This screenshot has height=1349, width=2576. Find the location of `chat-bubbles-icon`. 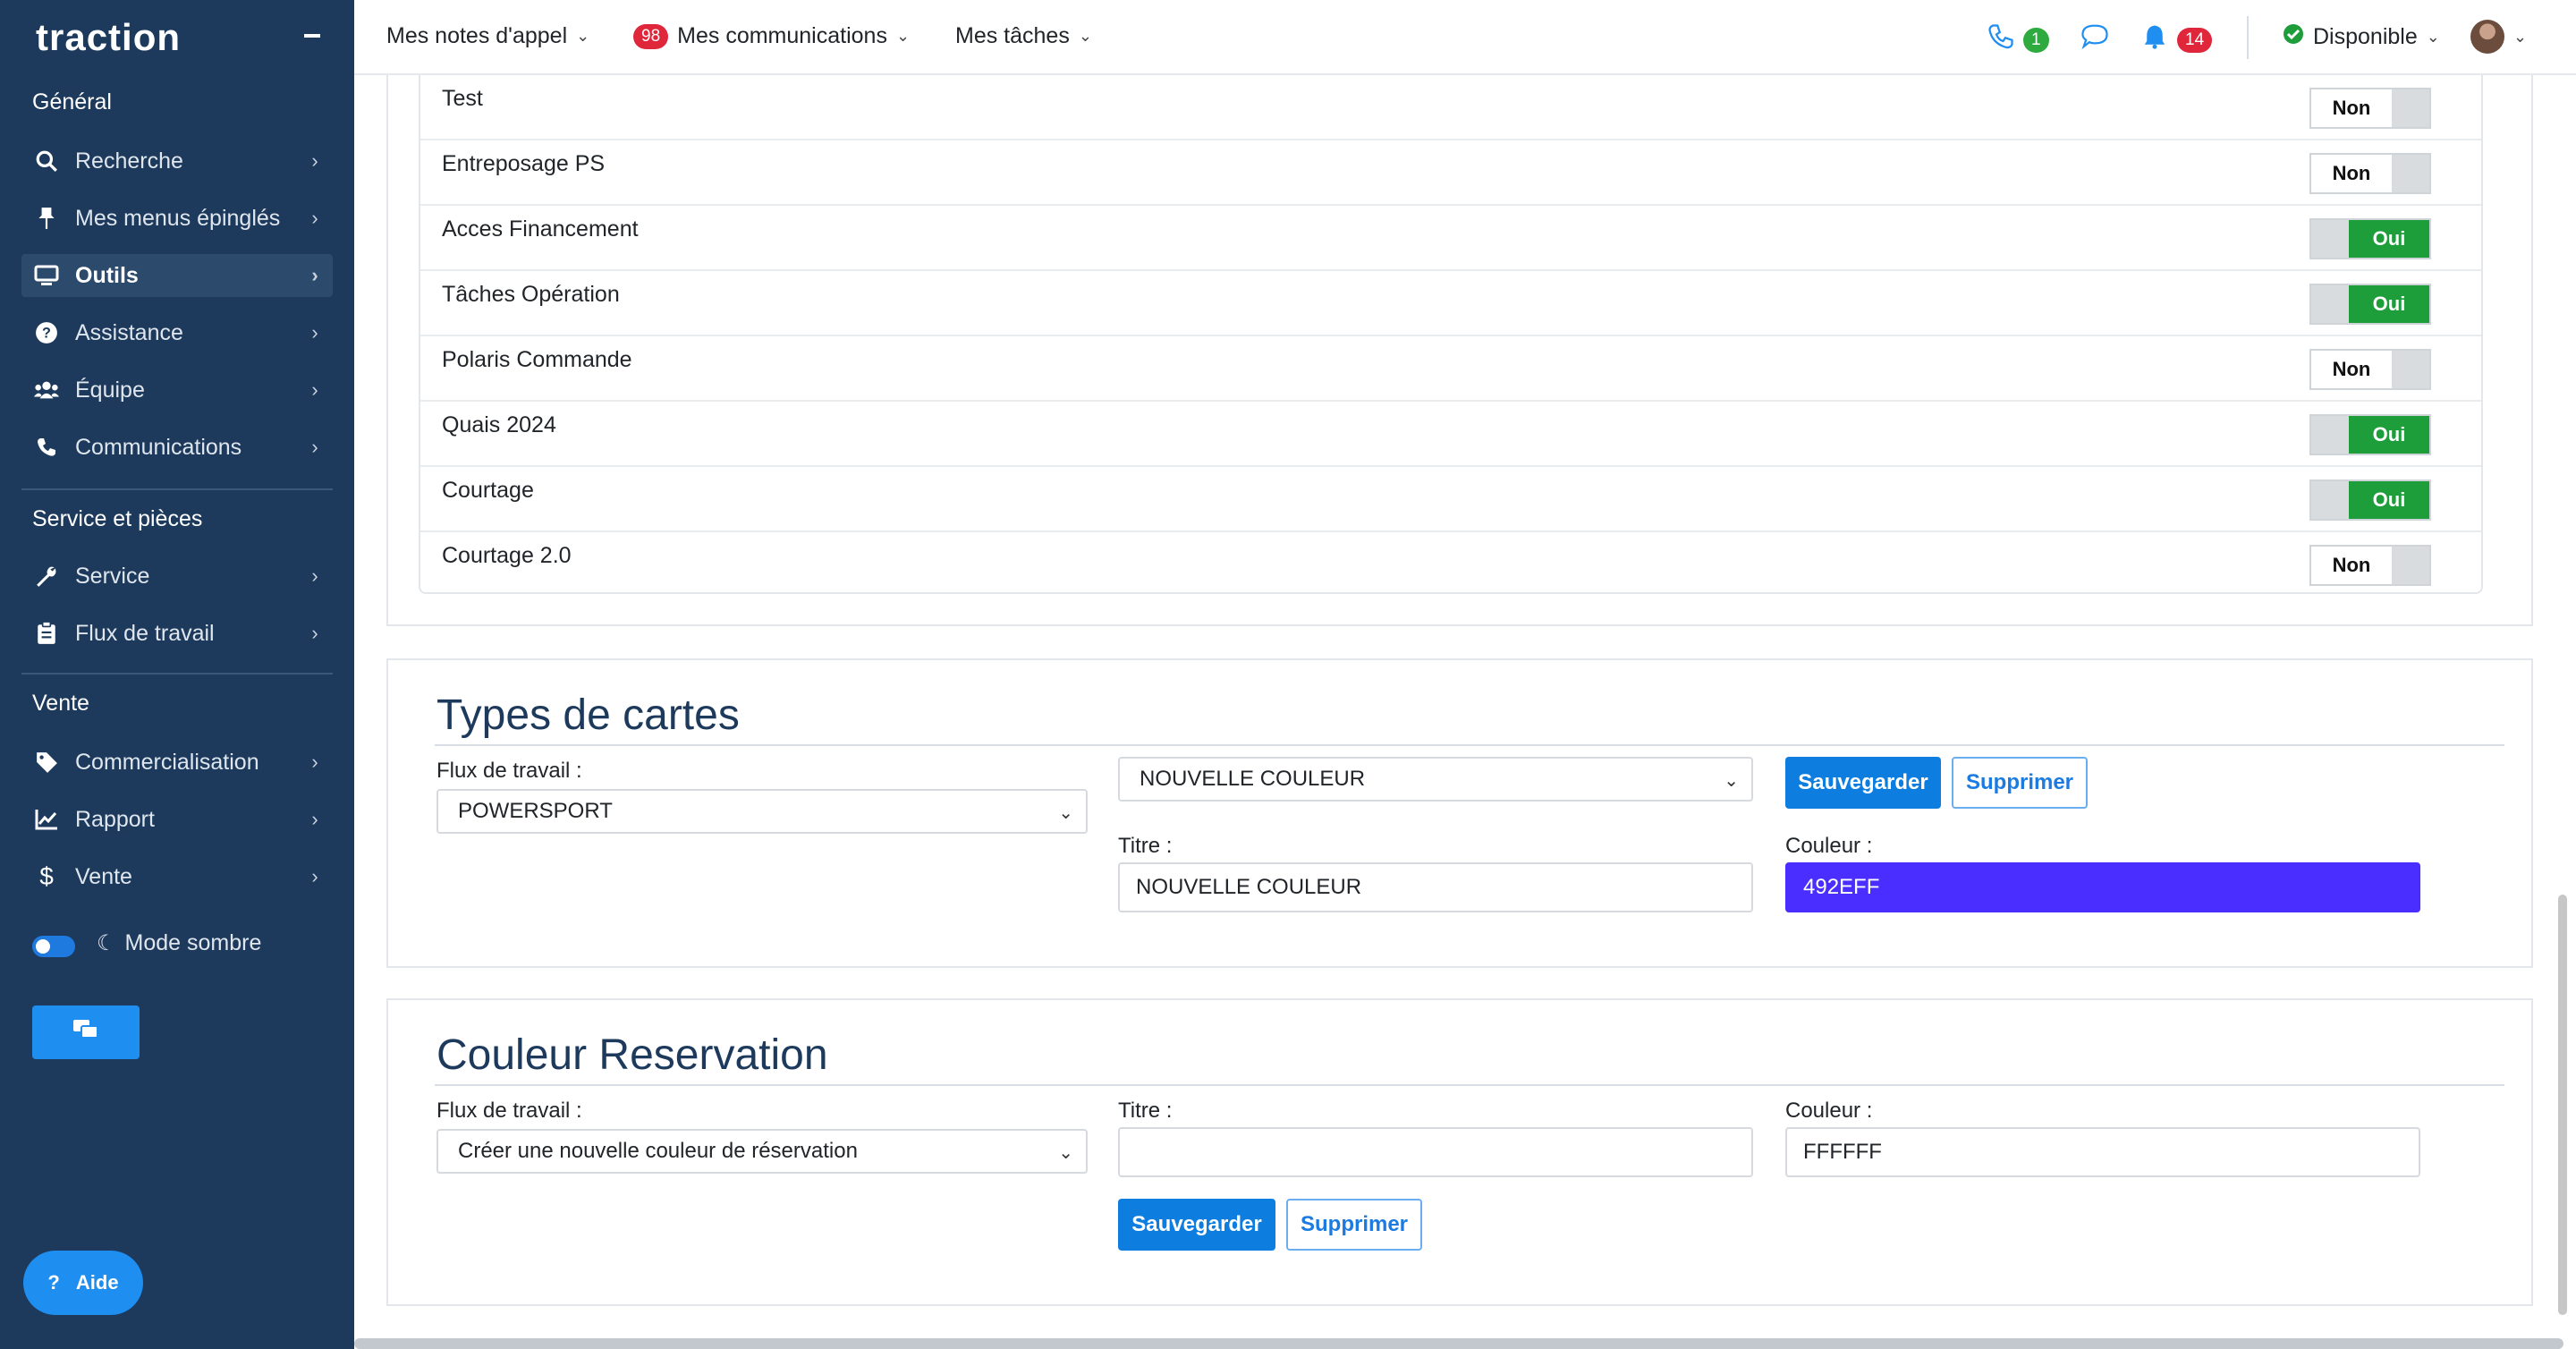

chat-bubbles-icon is located at coordinates (85, 1033).